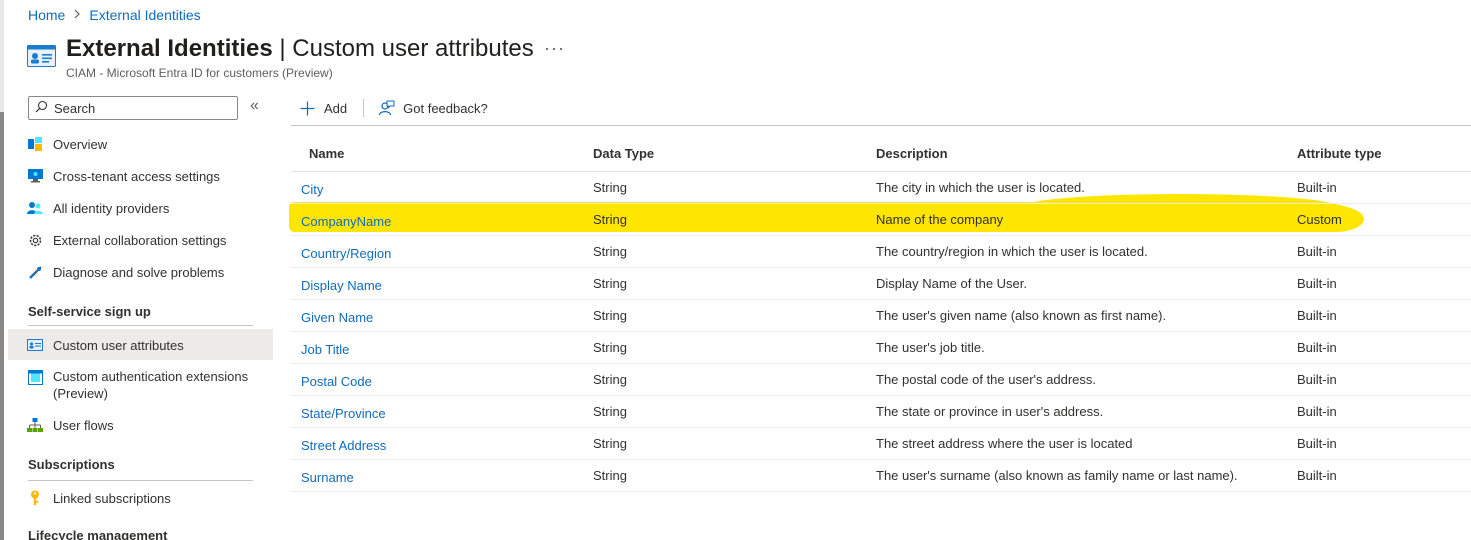 Image resolution: width=1471 pixels, height=540 pixels. What do you see at coordinates (346, 253) in the screenshot?
I see `attribute-name-link: Country/Region` at bounding box center [346, 253].